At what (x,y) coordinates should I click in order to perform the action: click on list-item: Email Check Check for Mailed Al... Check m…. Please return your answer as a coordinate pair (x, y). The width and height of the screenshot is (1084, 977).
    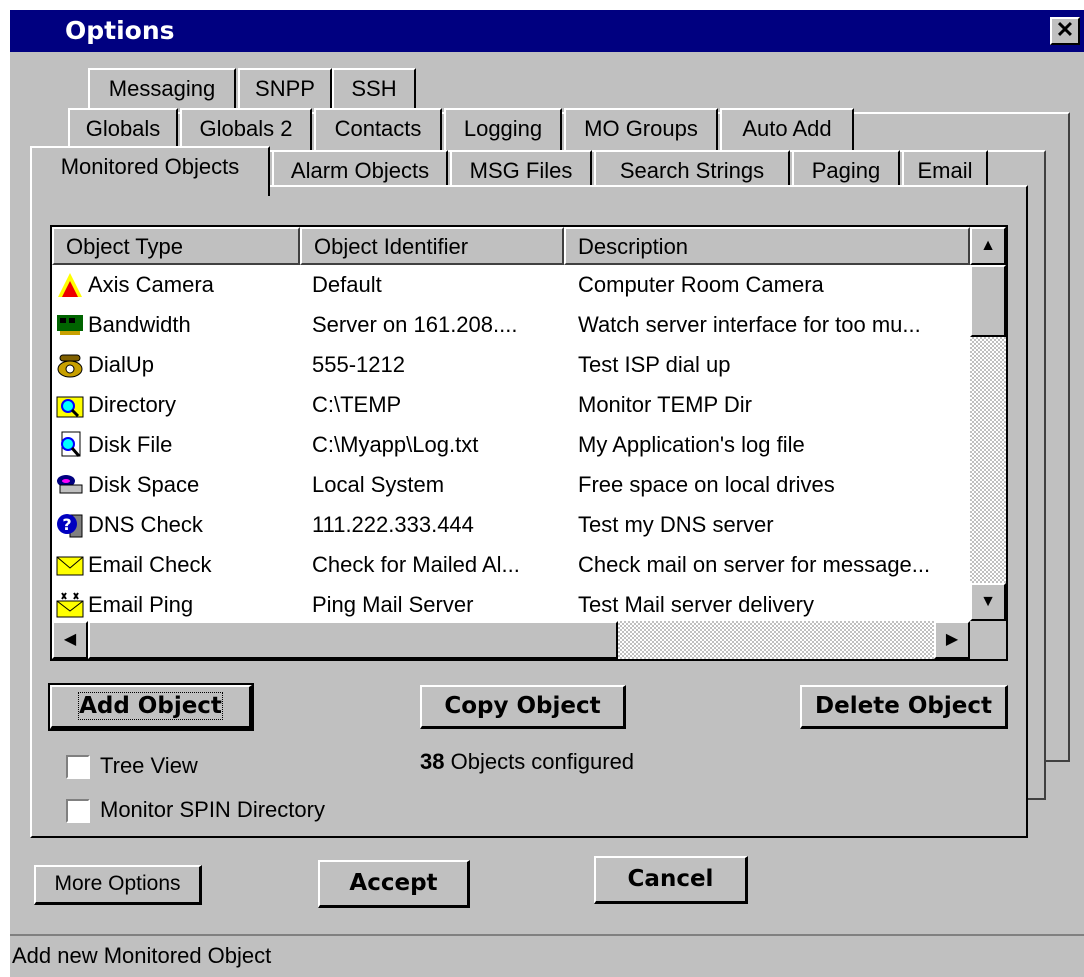
    Looking at the image, I should click on (512, 565).